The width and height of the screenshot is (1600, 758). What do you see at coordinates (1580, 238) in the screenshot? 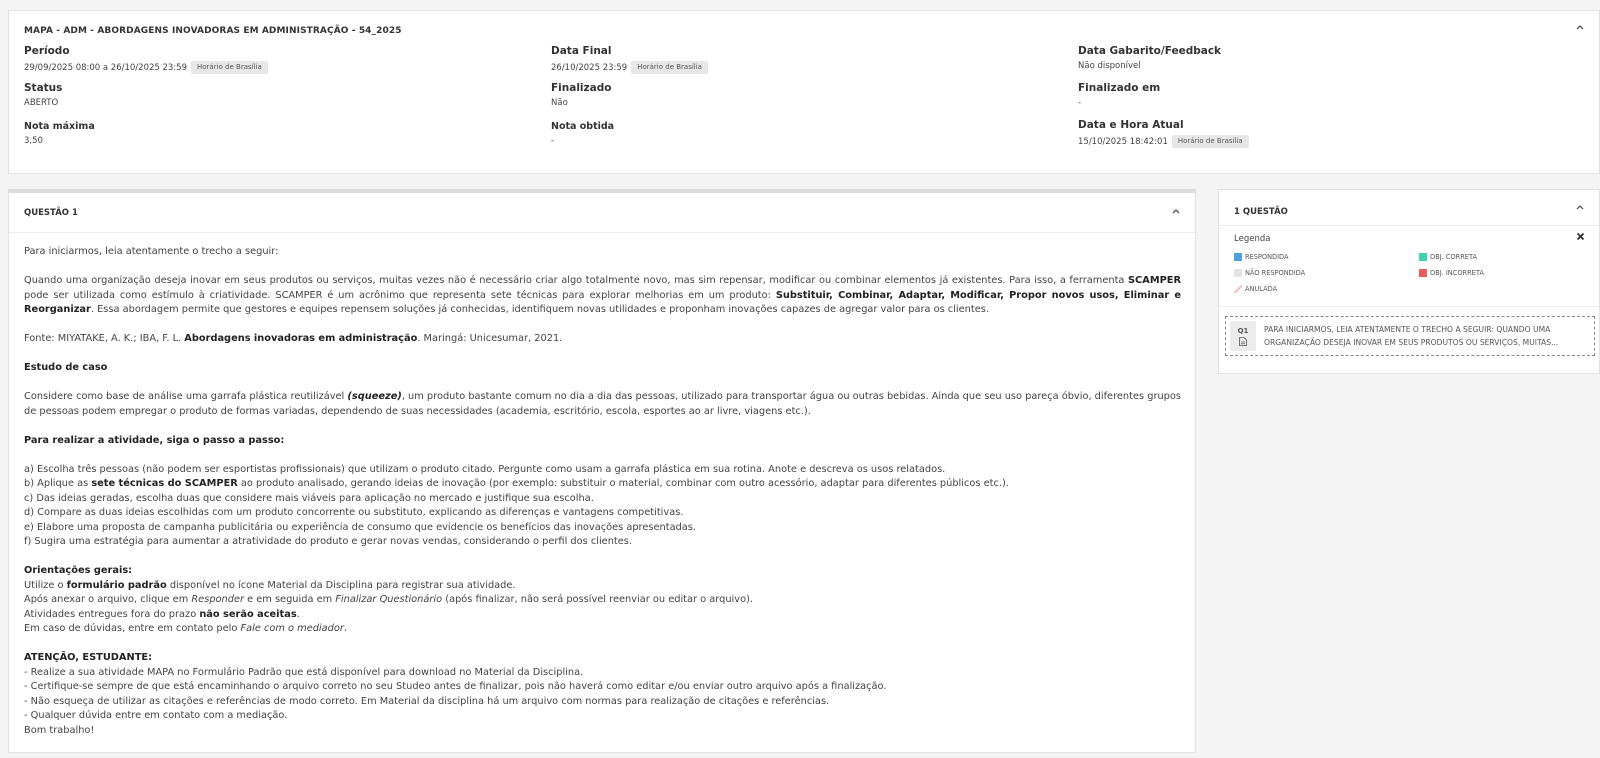
I see `close-icon` at bounding box center [1580, 238].